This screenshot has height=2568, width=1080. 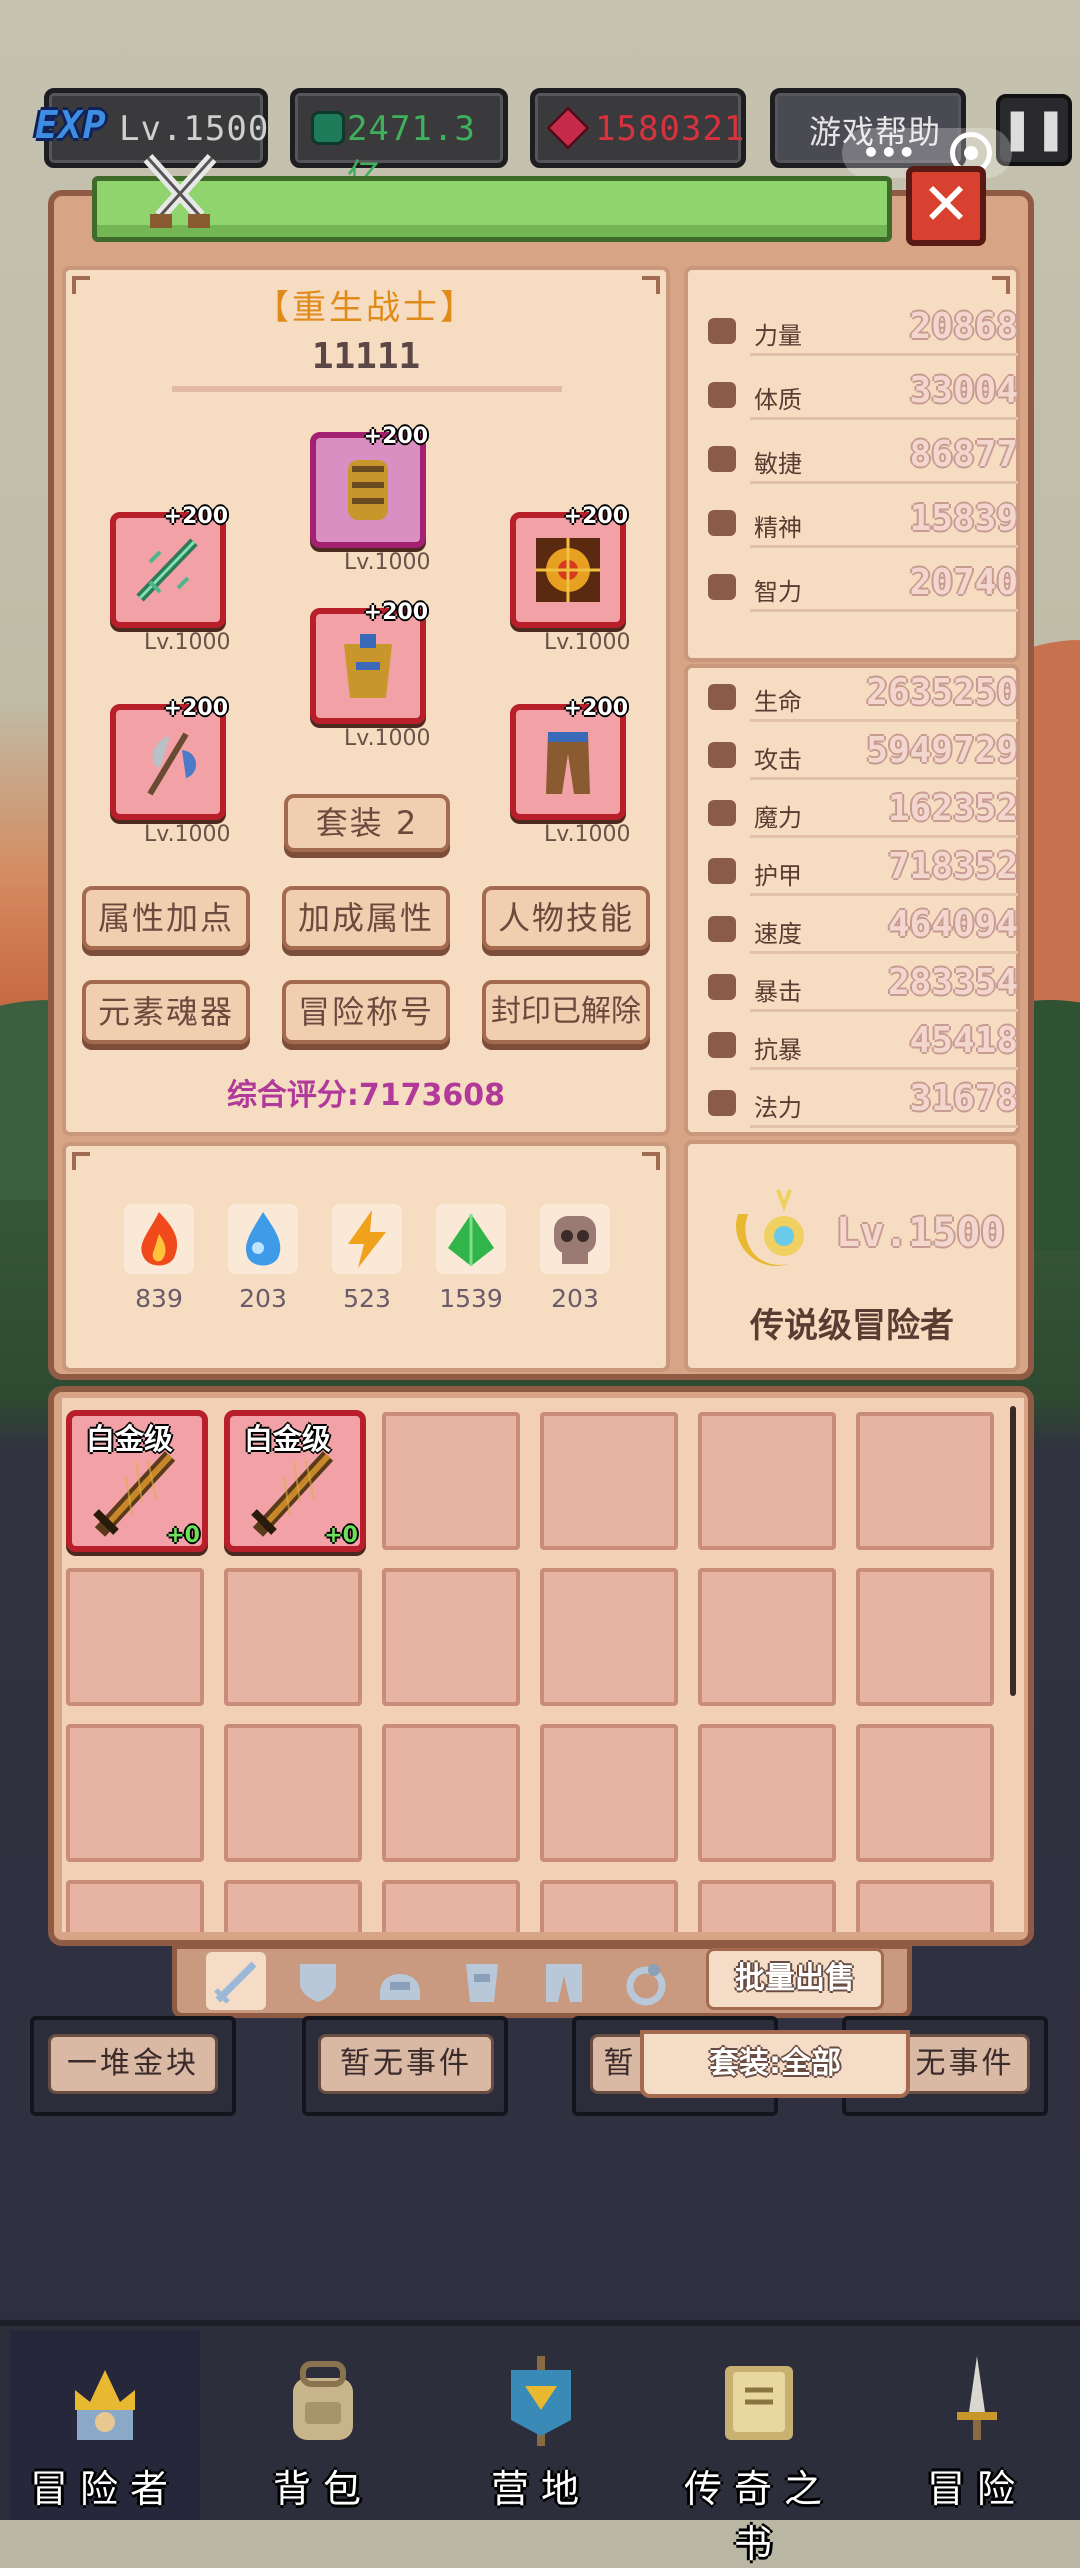 I want to click on equip-slot-armor: +200, so click(x=369, y=662).